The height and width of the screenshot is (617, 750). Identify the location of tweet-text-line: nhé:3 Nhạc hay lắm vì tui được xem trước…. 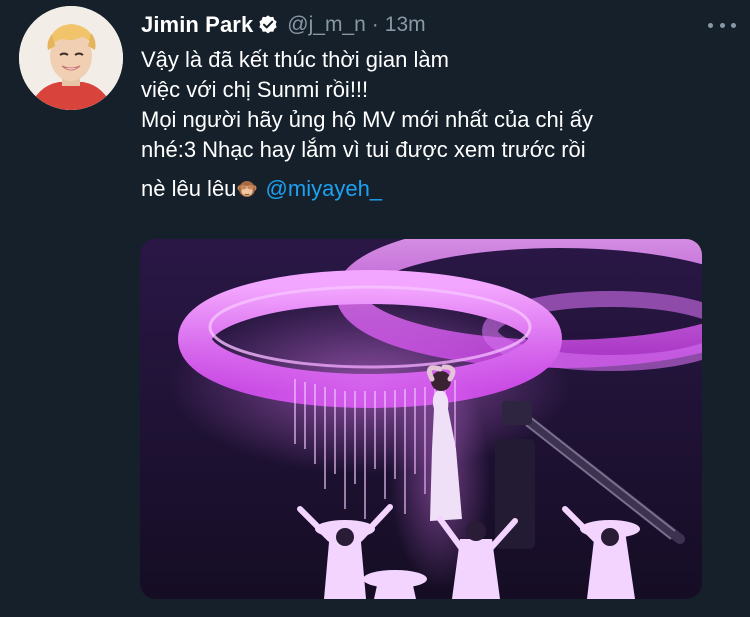
(363, 149).